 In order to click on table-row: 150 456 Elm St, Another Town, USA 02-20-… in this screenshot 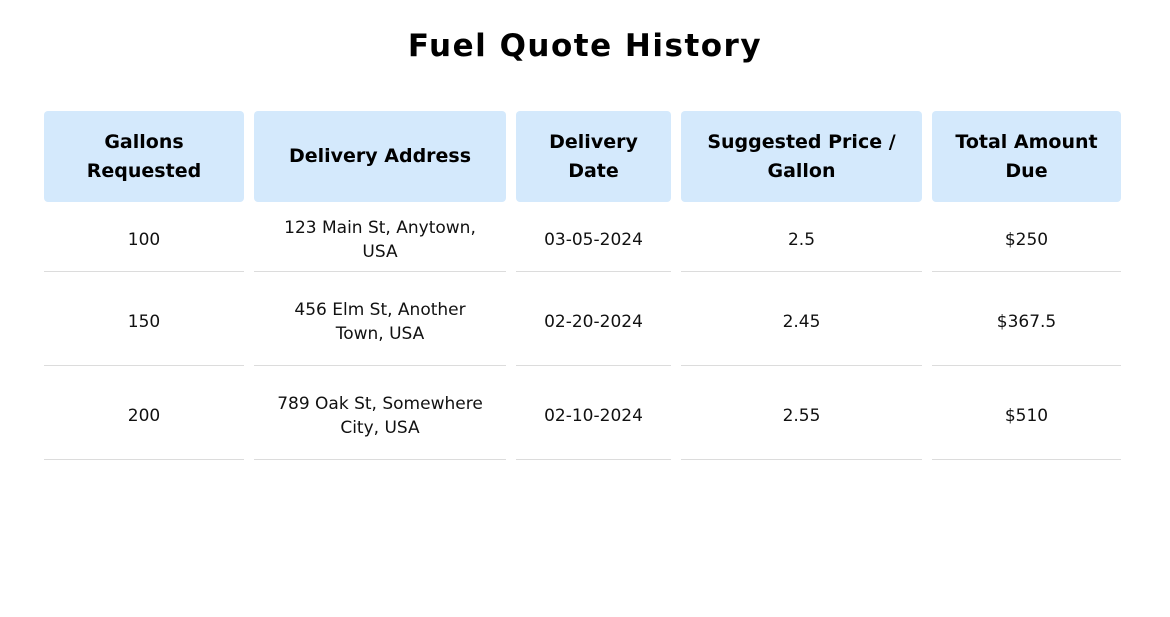, I will do `click(582, 322)`.